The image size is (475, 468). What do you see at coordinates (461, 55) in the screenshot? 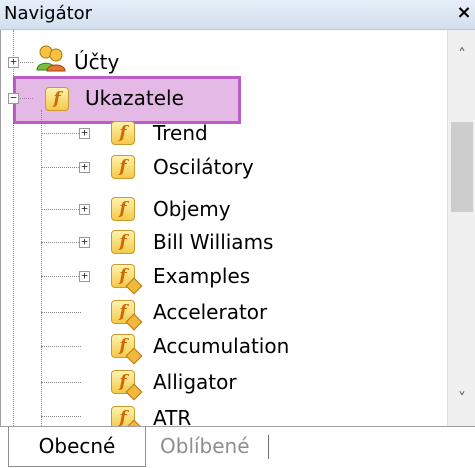
I see `scroll-up-arrow-icon: ˄` at bounding box center [461, 55].